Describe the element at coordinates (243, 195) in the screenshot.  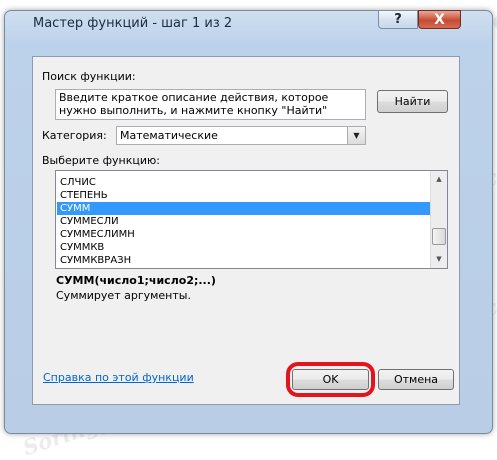
I see `list-item: СТЕПЕНЬ` at that location.